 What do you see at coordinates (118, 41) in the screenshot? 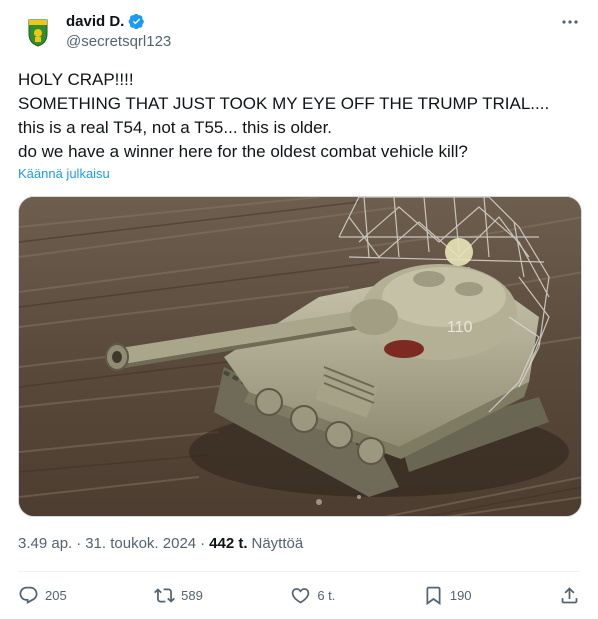
I see `author-handle: @secretsqrl123` at bounding box center [118, 41].